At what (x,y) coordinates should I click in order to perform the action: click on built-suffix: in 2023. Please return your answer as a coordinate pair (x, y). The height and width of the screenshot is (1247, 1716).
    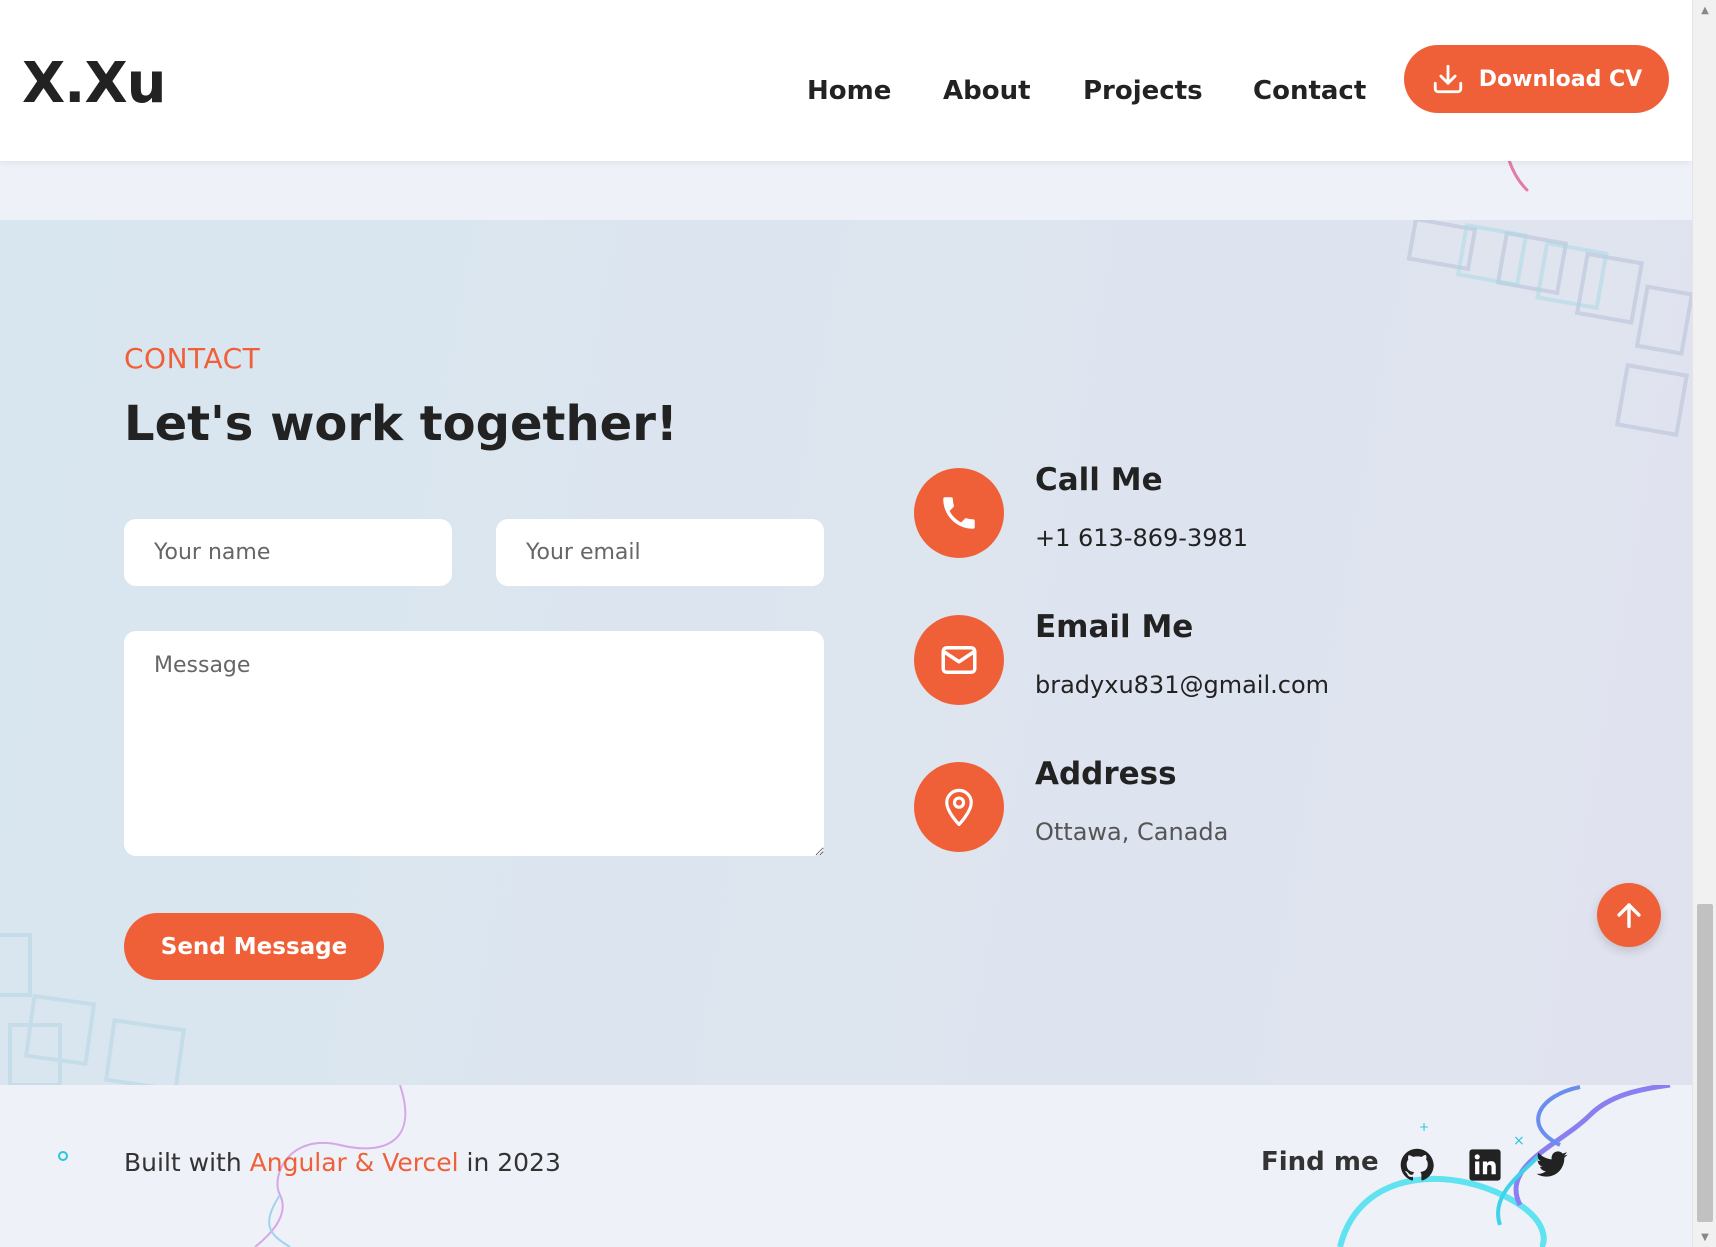
    Looking at the image, I should click on (509, 1162).